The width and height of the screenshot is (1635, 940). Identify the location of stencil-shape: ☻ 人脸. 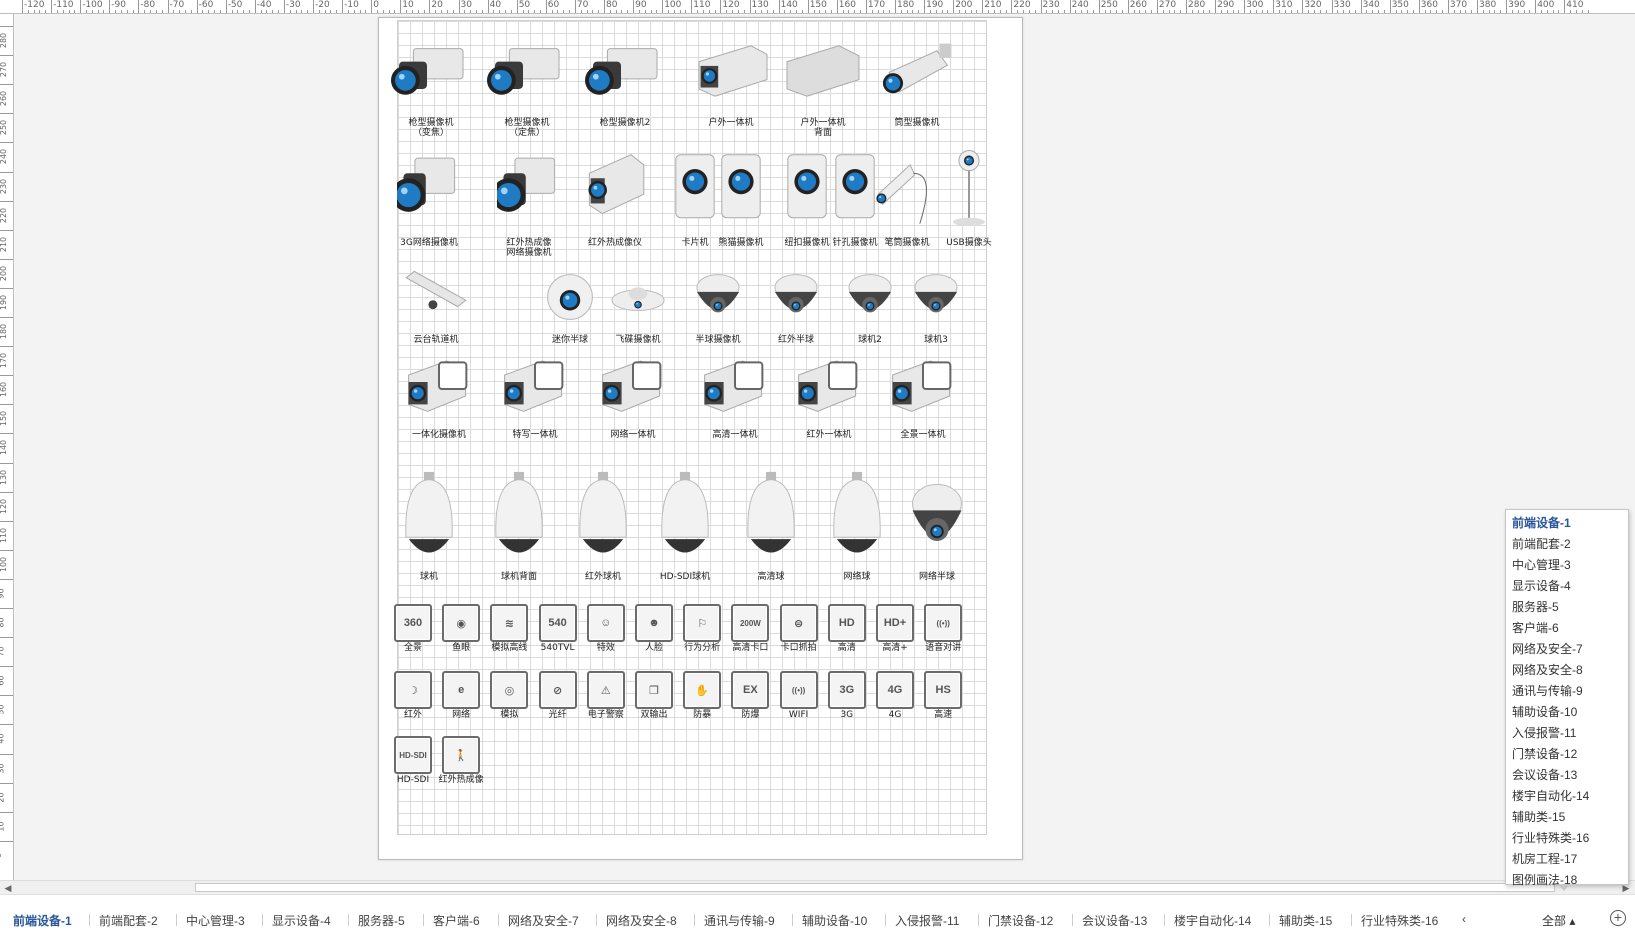
(654, 628).